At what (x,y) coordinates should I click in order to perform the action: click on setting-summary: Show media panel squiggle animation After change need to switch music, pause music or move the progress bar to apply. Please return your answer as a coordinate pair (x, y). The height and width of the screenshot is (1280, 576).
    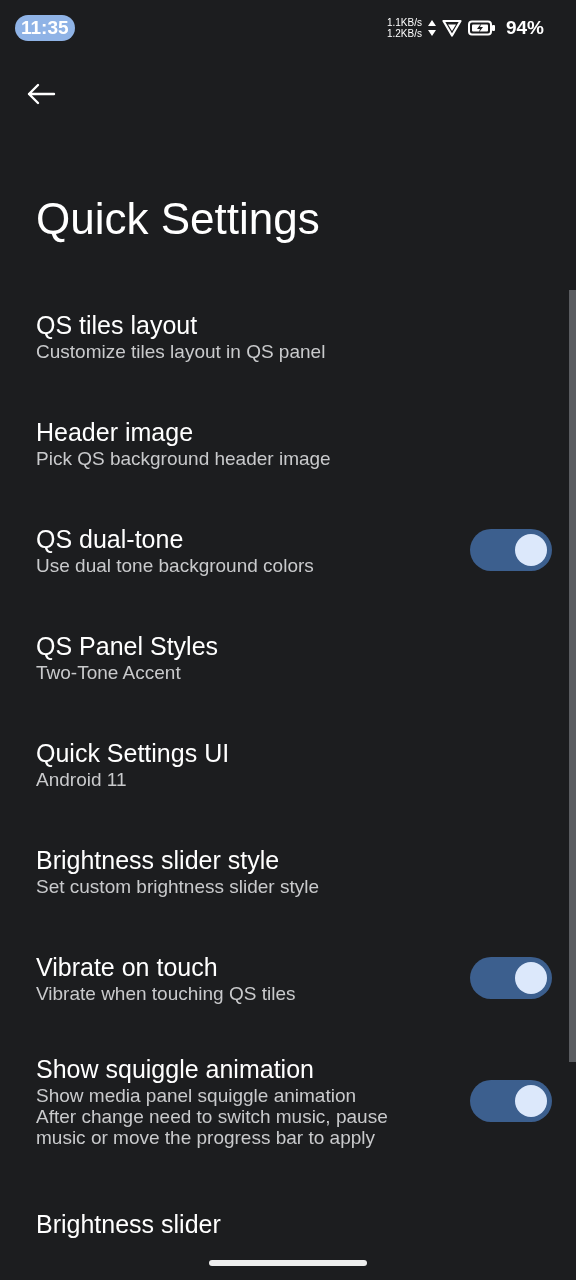
    Looking at the image, I should click on (212, 1116).